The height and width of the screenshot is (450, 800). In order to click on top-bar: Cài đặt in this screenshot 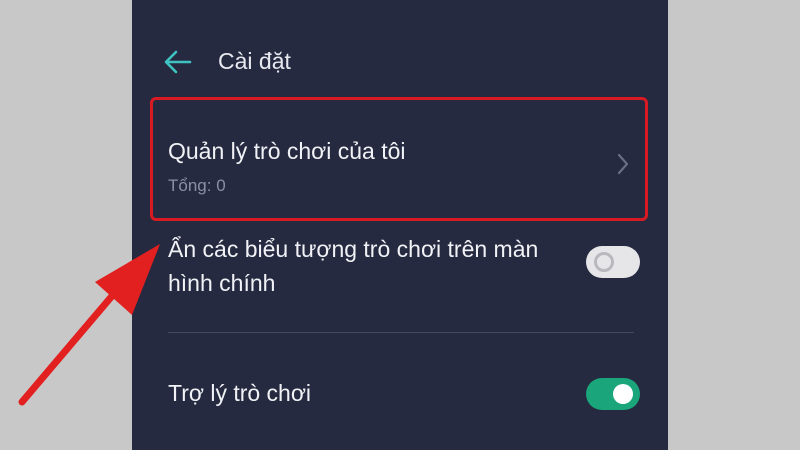, I will do `click(400, 63)`.